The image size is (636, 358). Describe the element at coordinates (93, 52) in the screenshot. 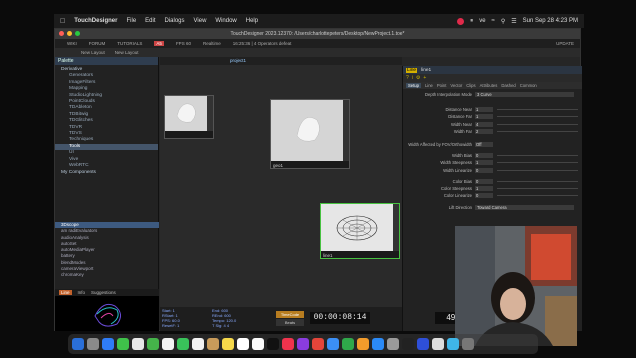

I see `tab-new-layout-1: New Layout` at that location.